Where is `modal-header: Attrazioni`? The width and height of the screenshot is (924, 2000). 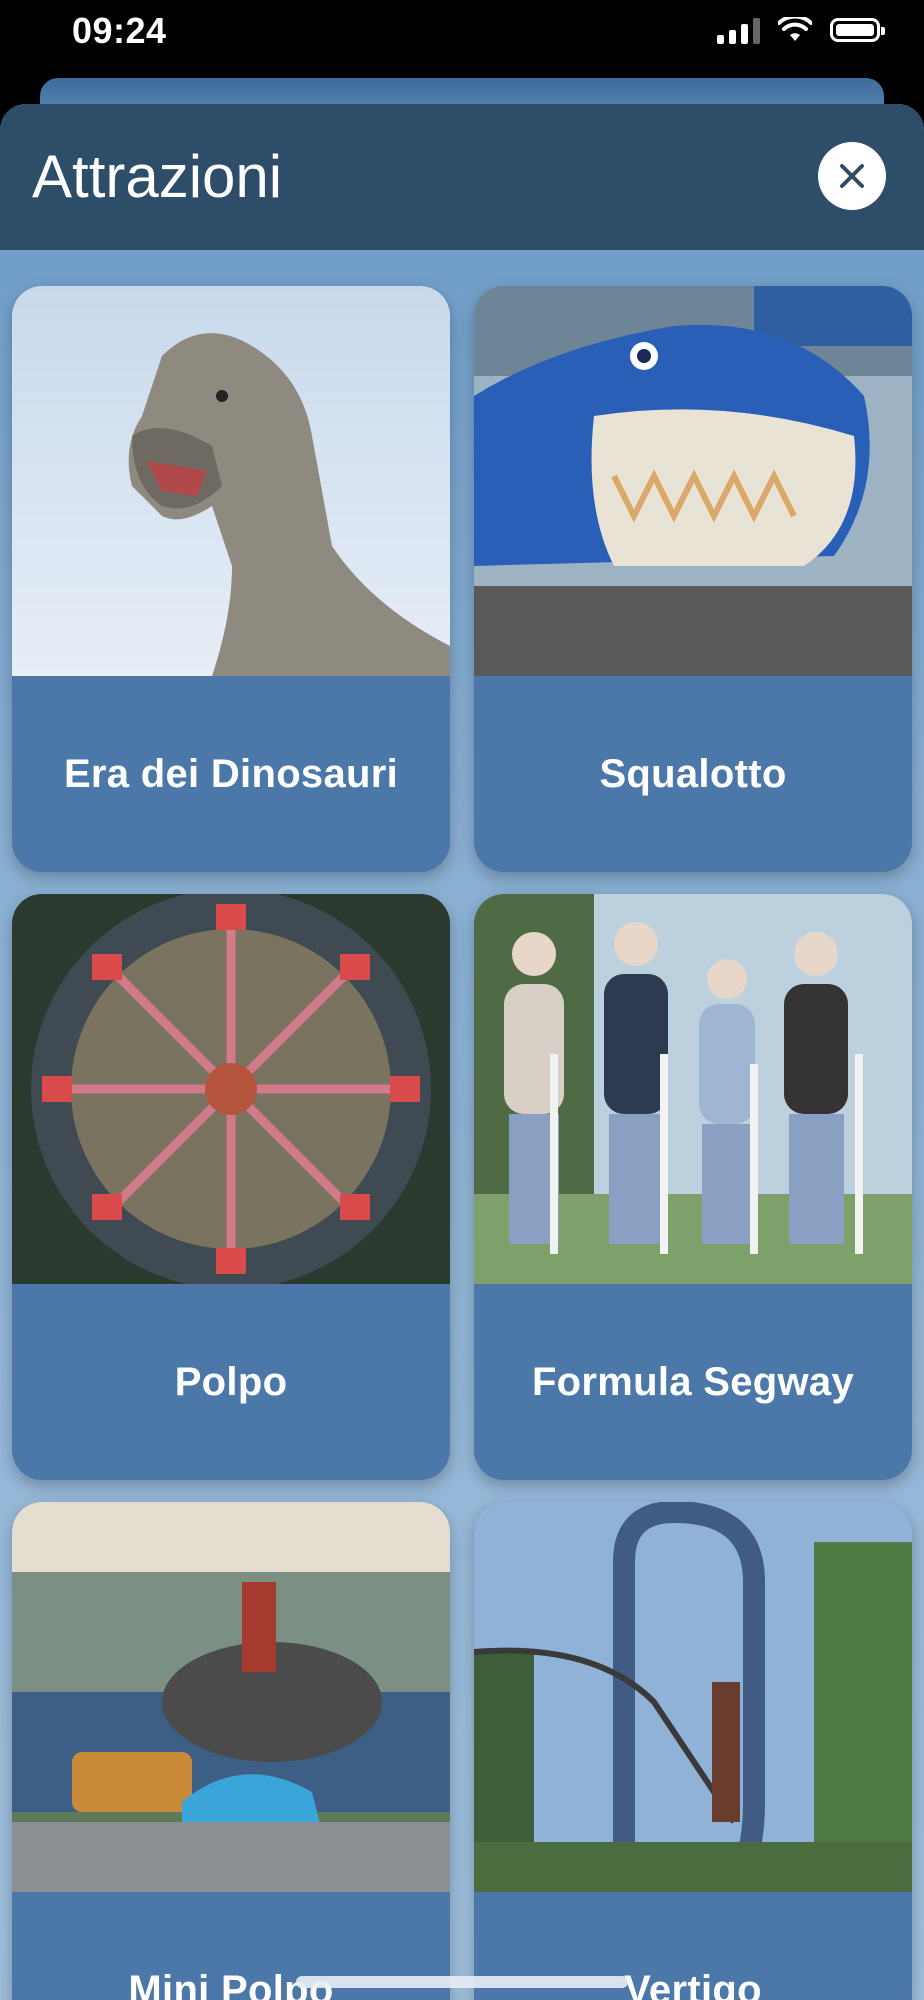
modal-header: Attrazioni is located at coordinates (462, 177).